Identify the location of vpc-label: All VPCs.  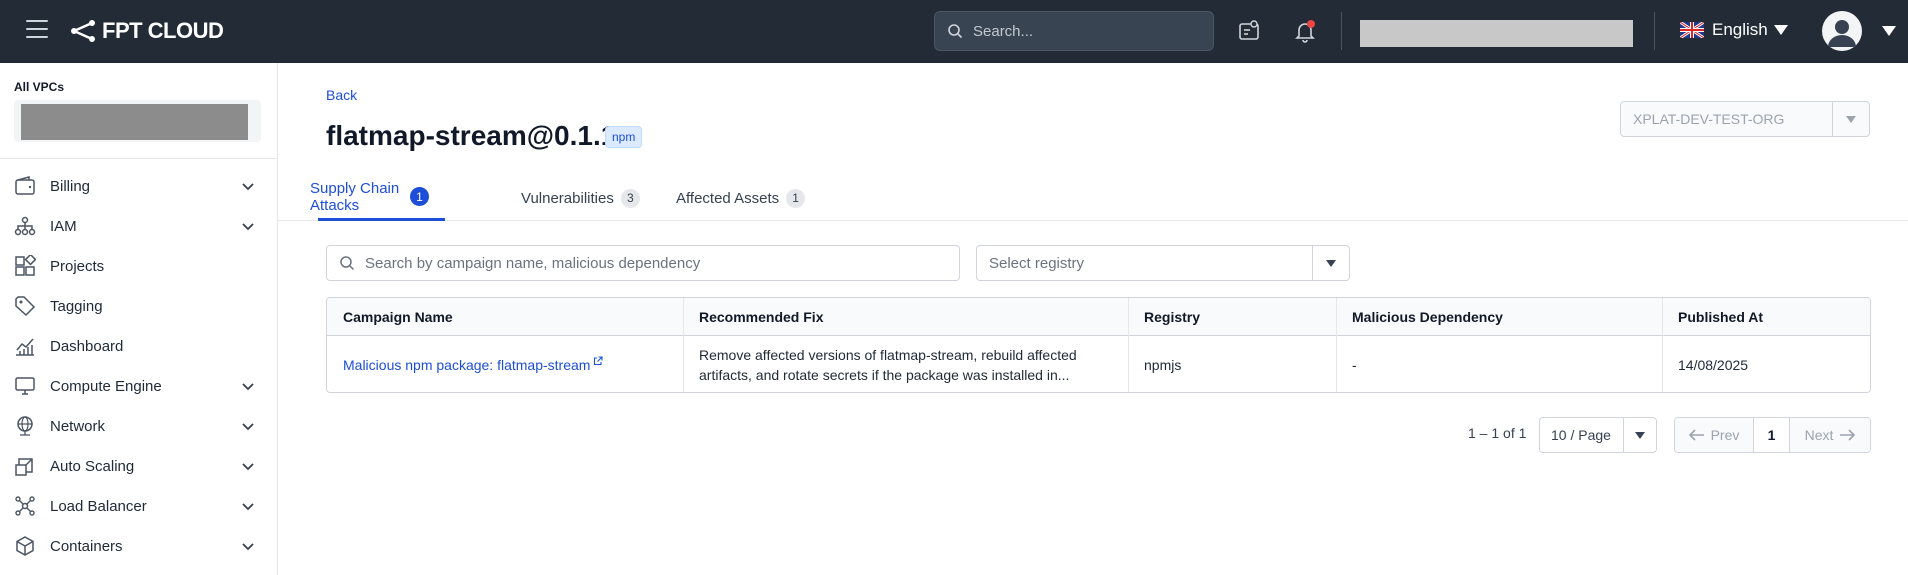
(39, 87).